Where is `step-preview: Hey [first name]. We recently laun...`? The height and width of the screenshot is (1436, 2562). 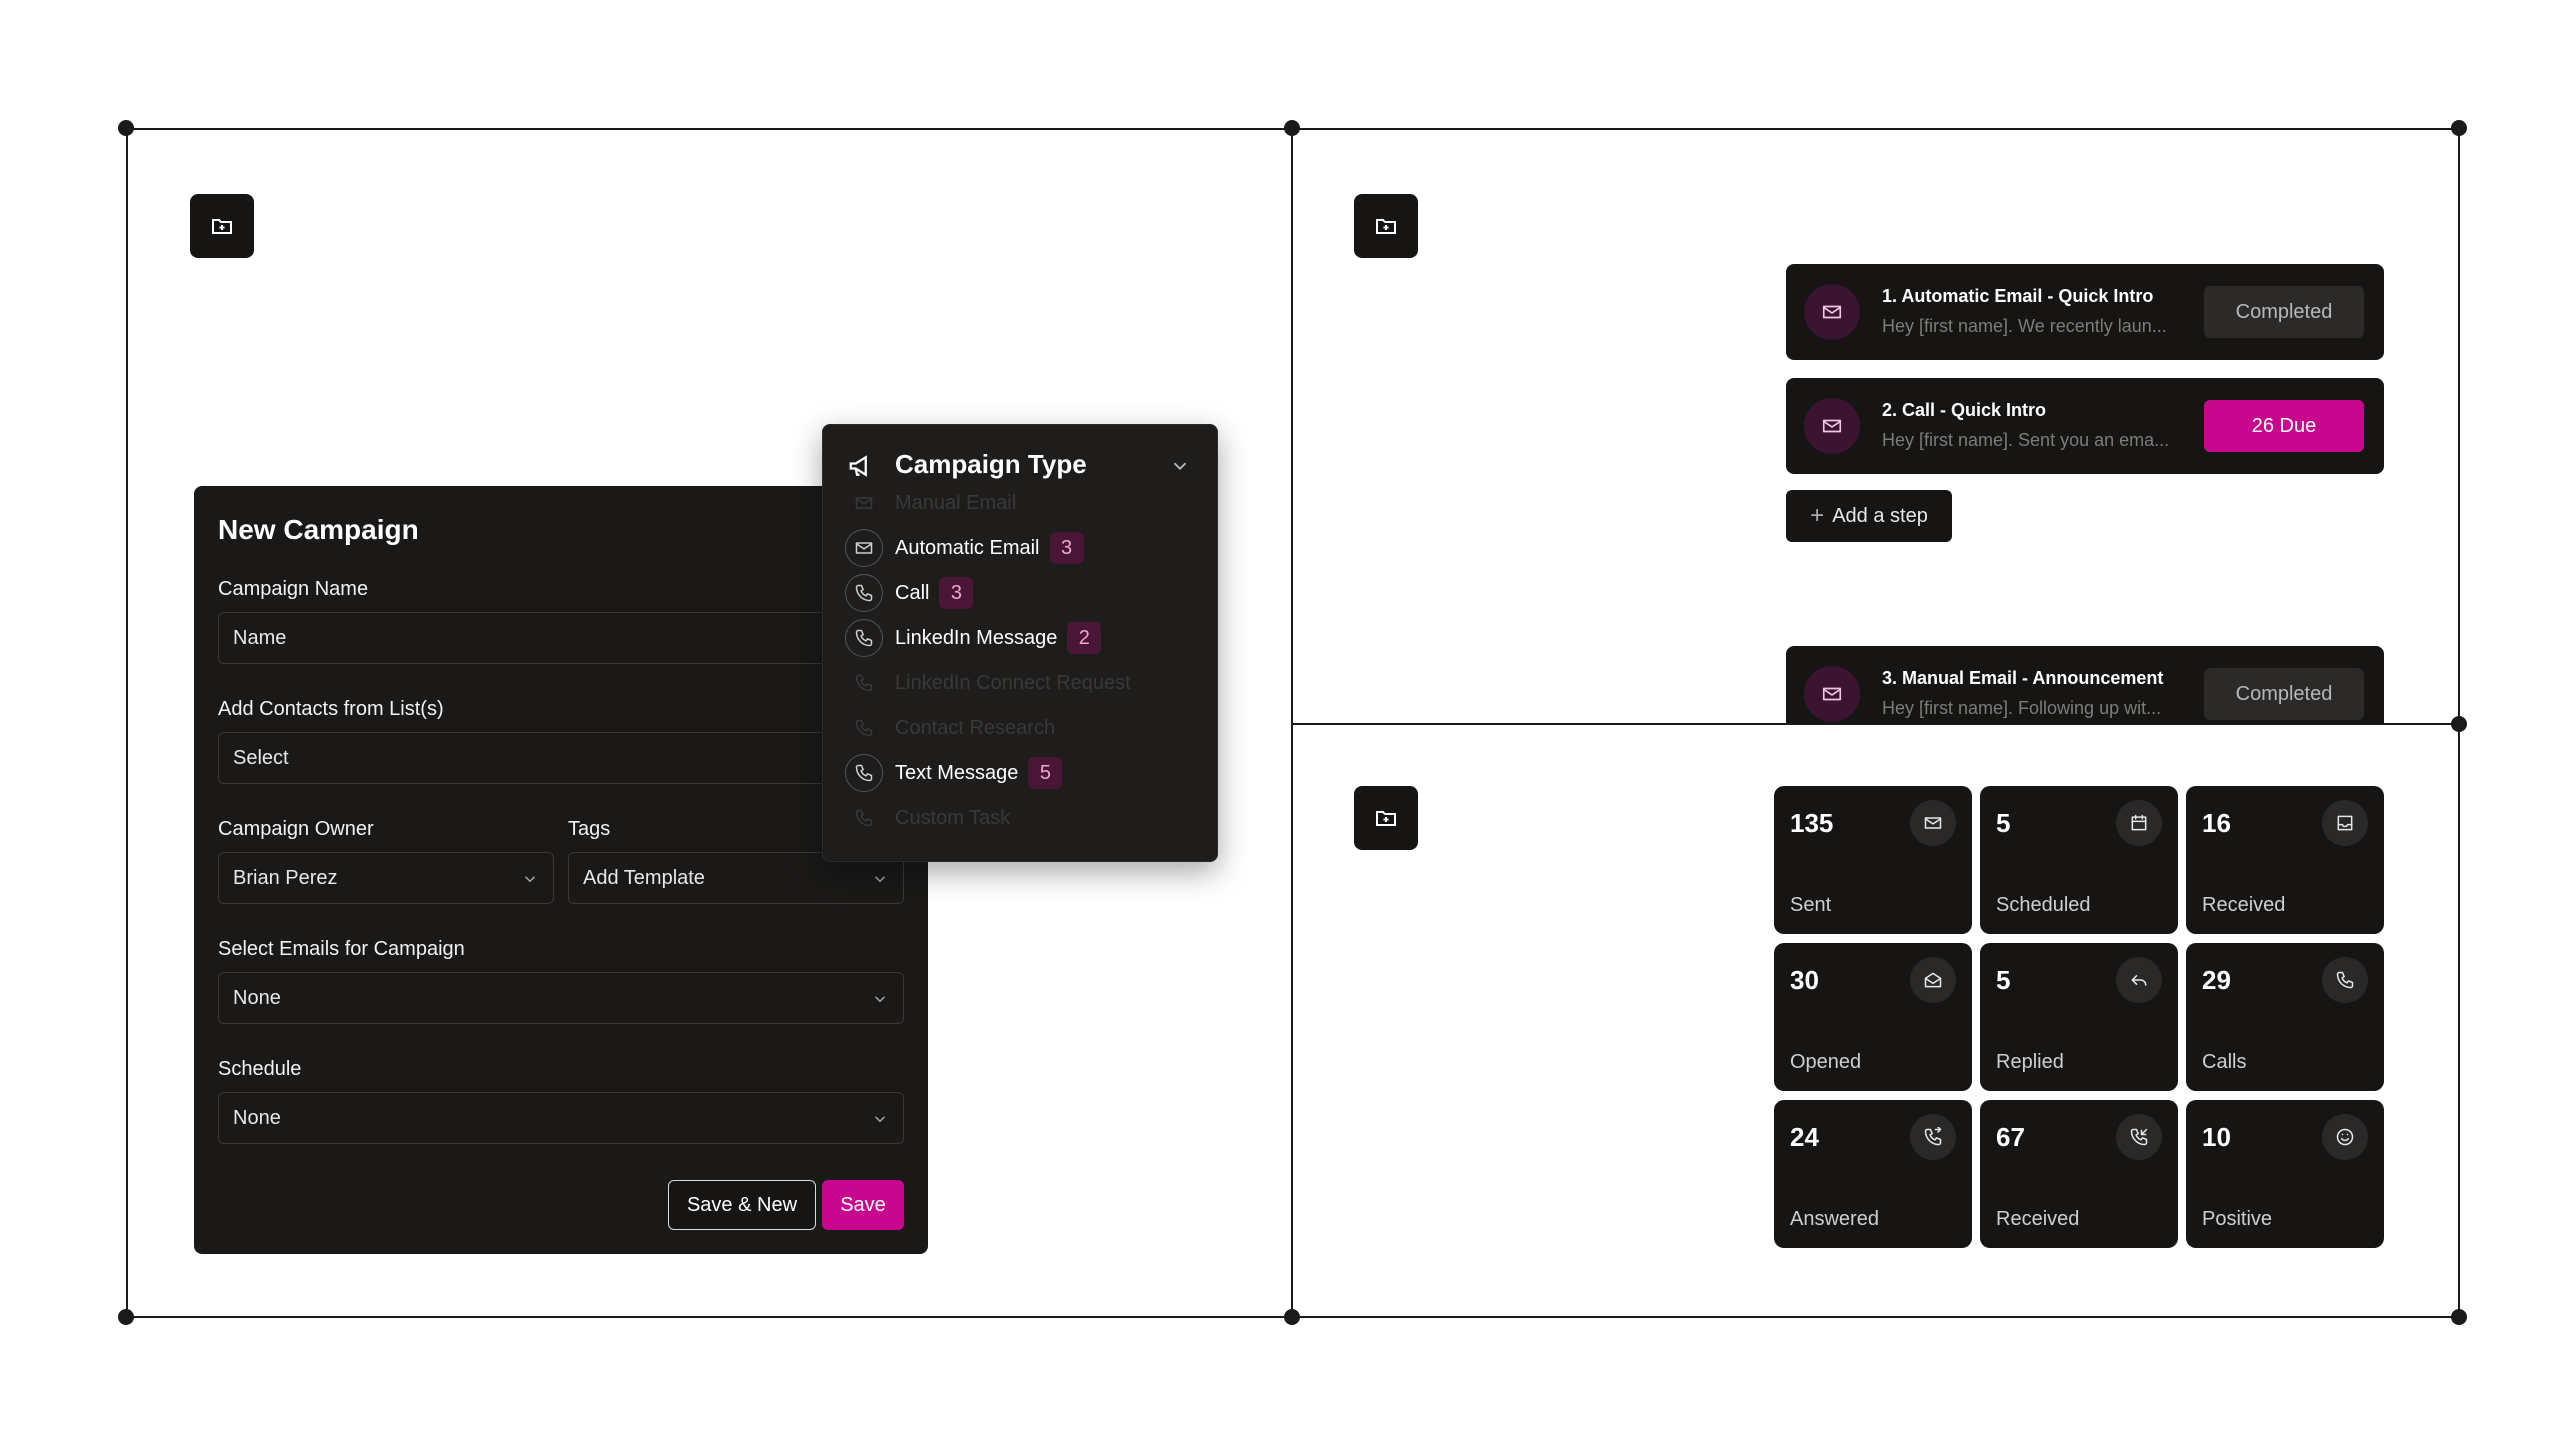
step-preview: Hey [first name]. We recently laun... is located at coordinates (2024, 326).